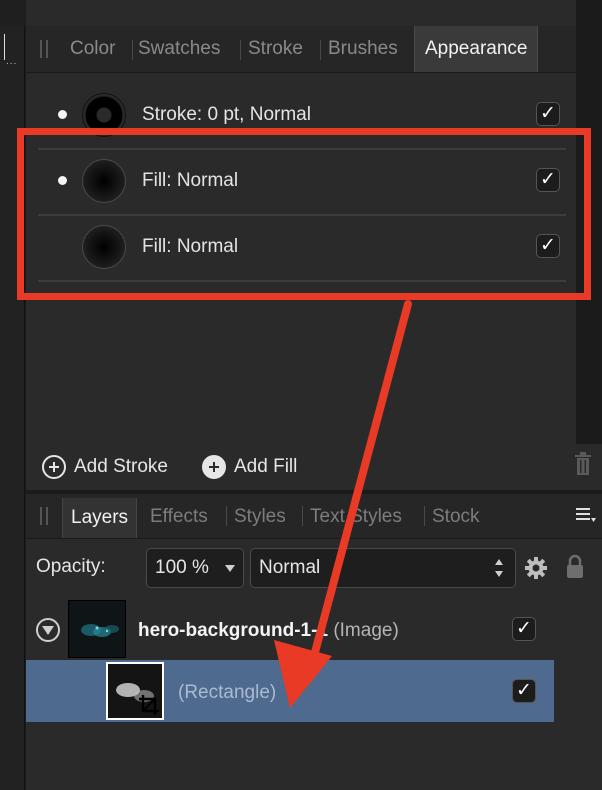 The height and width of the screenshot is (790, 602). I want to click on lock-icon, so click(575, 567).